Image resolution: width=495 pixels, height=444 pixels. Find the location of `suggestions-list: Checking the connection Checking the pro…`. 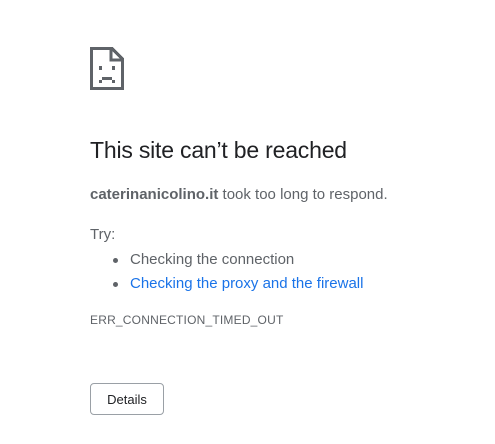

suggestions-list: Checking the connection Checking the pro… is located at coordinates (226, 272).